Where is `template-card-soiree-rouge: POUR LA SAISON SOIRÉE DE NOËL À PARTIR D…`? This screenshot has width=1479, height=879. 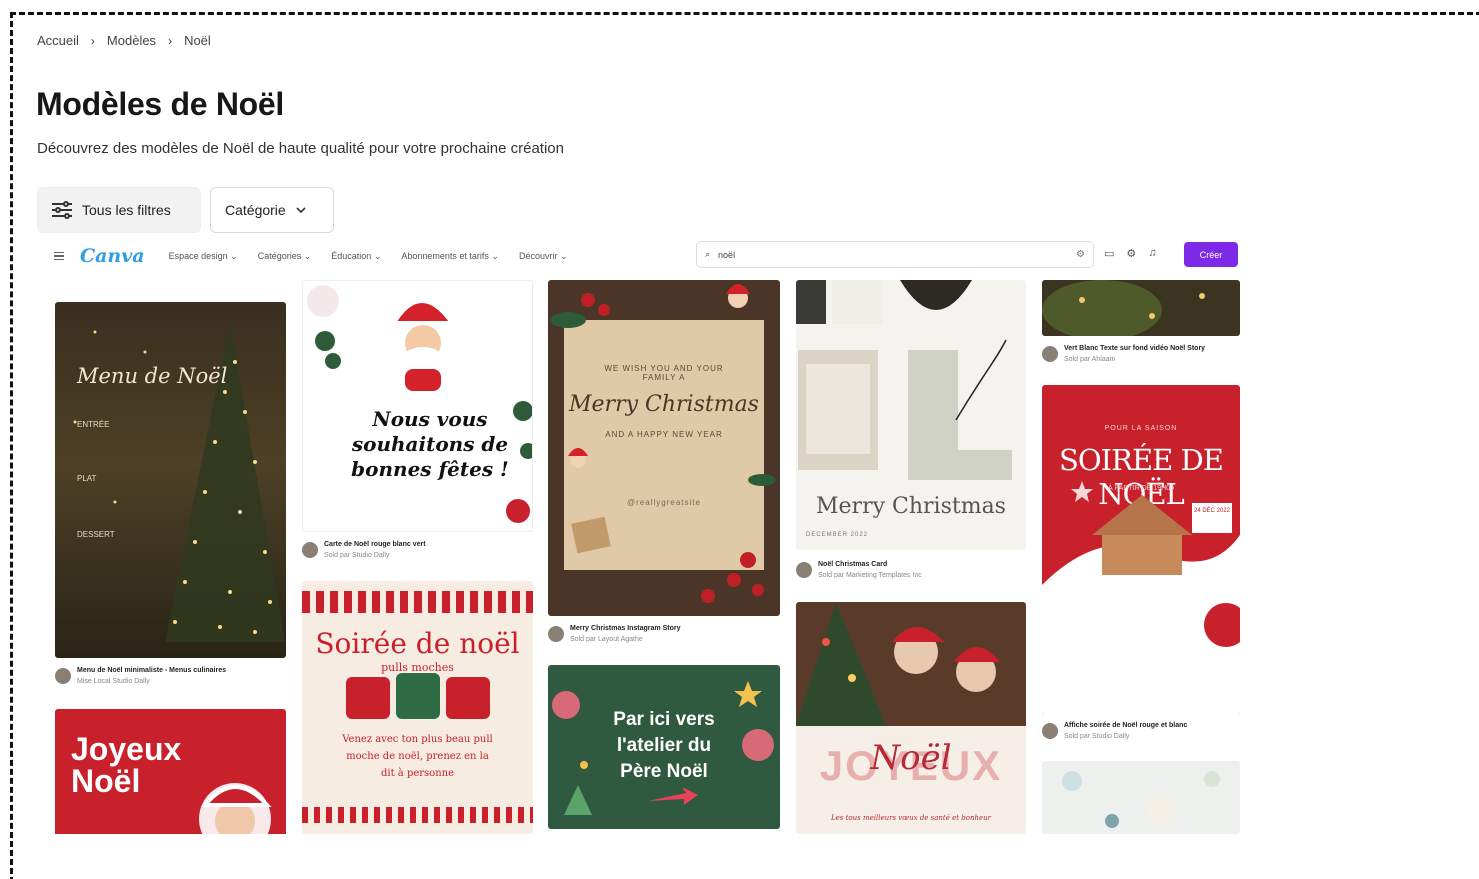 template-card-soiree-rouge: POUR LA SAISON SOIRÉE DE NOËL À PARTIR D… is located at coordinates (1141, 550).